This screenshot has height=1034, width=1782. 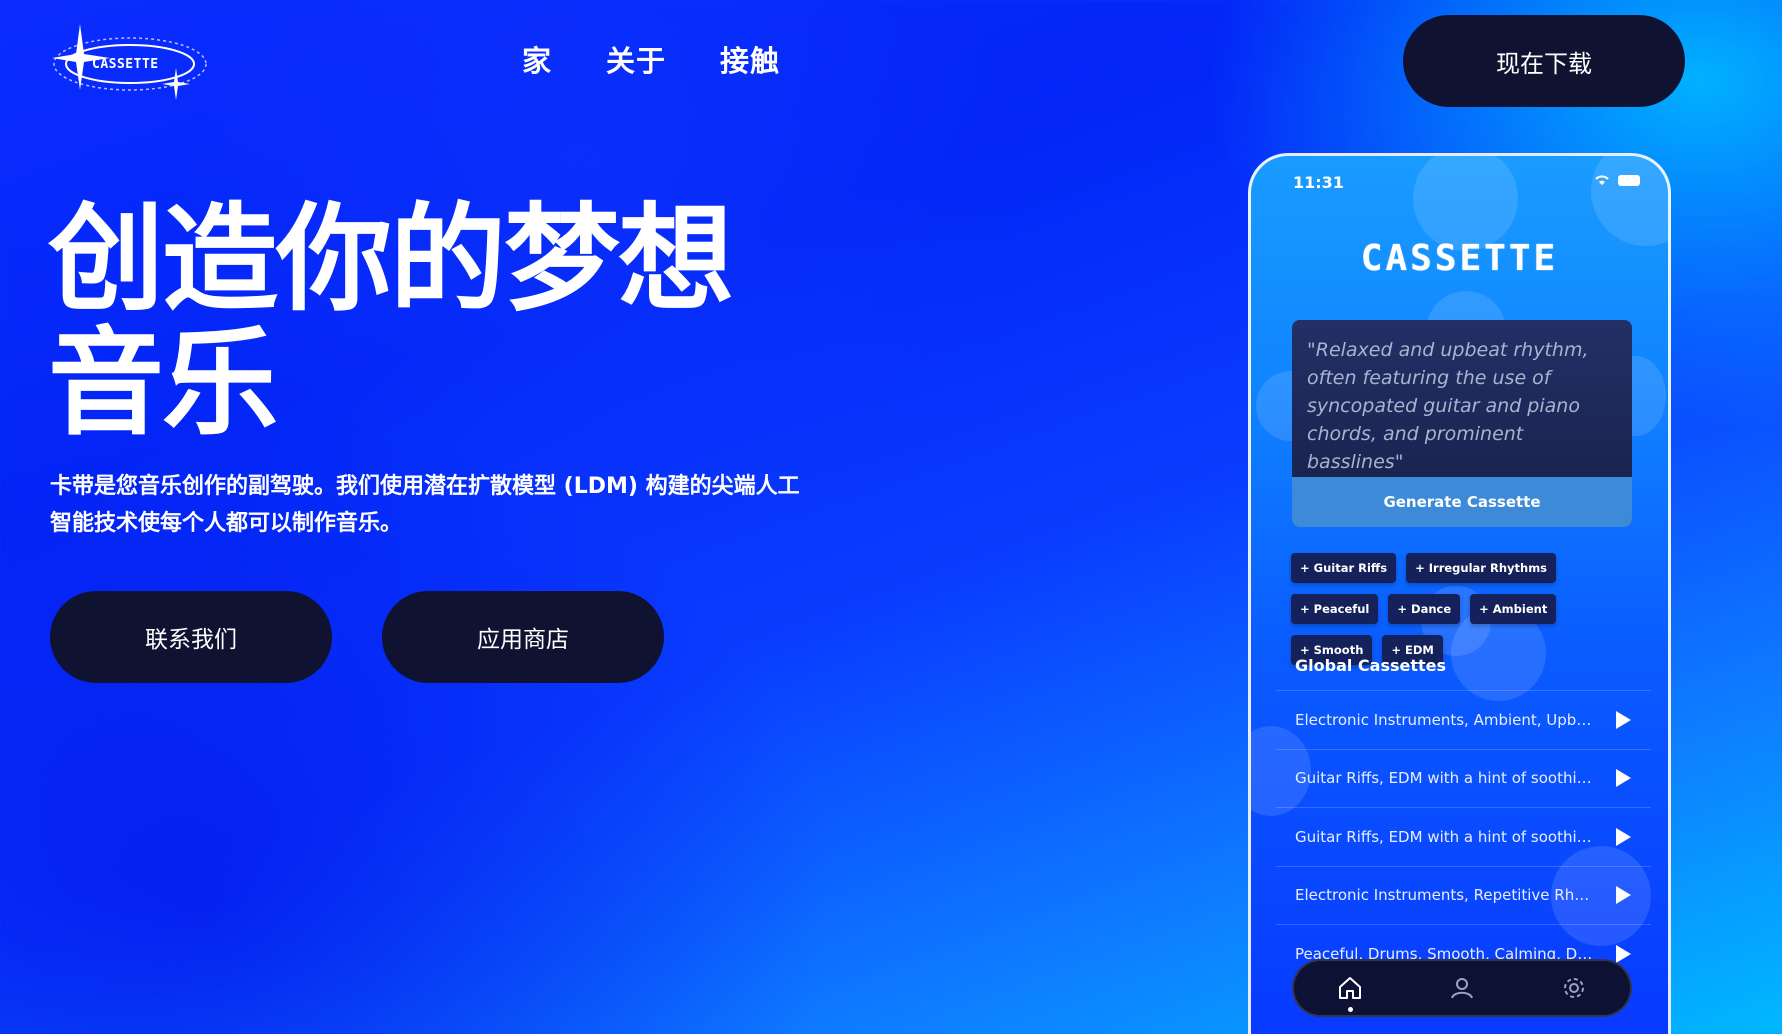 I want to click on nav-contact: 接触, so click(x=750, y=59).